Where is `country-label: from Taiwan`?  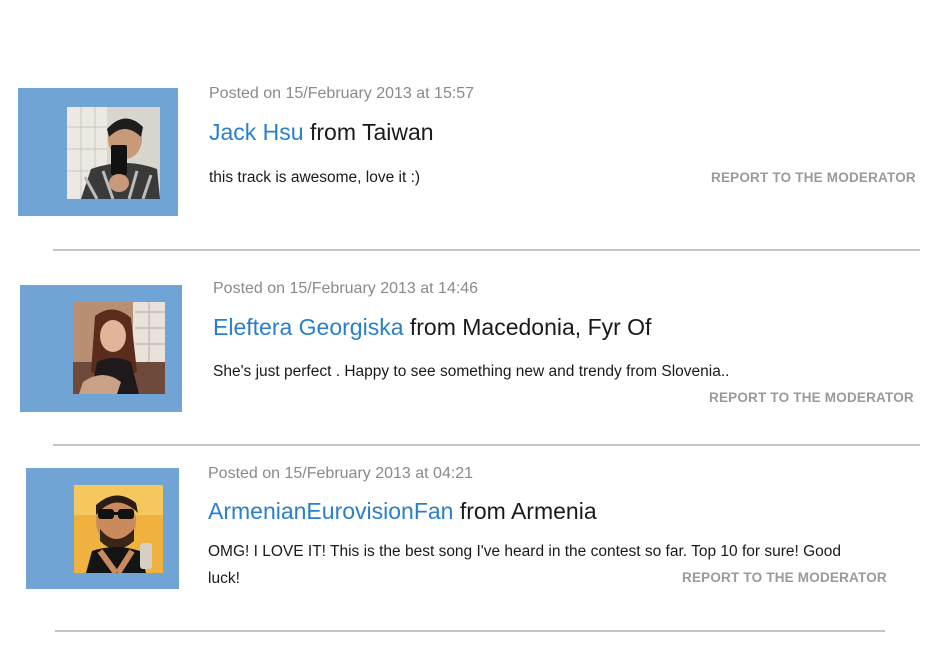
country-label: from Taiwan is located at coordinates (371, 132).